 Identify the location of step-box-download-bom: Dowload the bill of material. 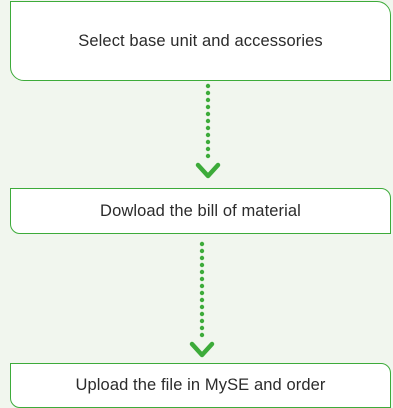
(200, 211).